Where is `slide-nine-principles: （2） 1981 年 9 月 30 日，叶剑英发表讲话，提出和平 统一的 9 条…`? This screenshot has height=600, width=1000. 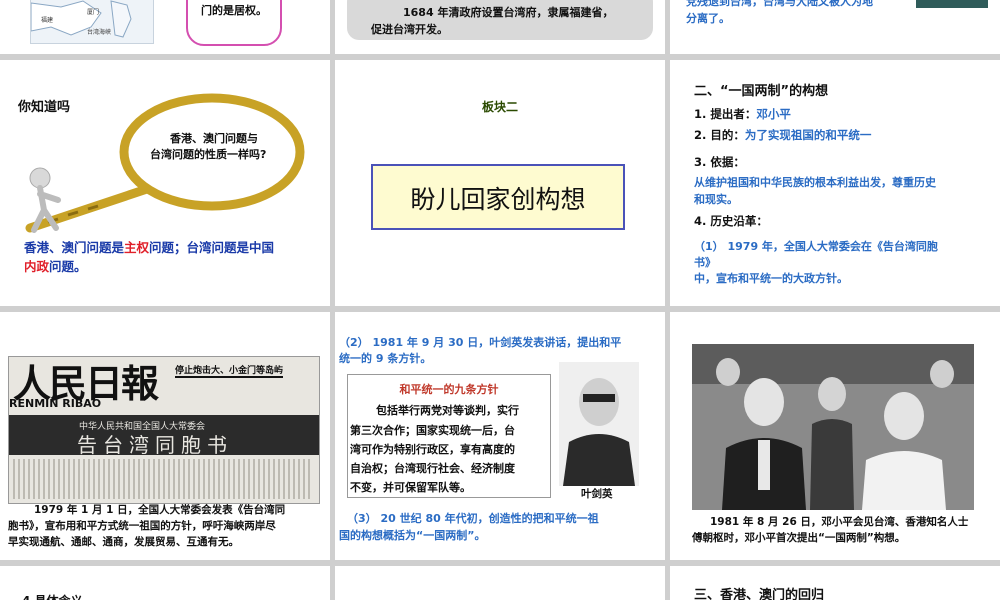 slide-nine-principles: （2） 1981 年 9 月 30 日，叶剑英发表讲话，提出和平 统一的 9 条… is located at coordinates (500, 436).